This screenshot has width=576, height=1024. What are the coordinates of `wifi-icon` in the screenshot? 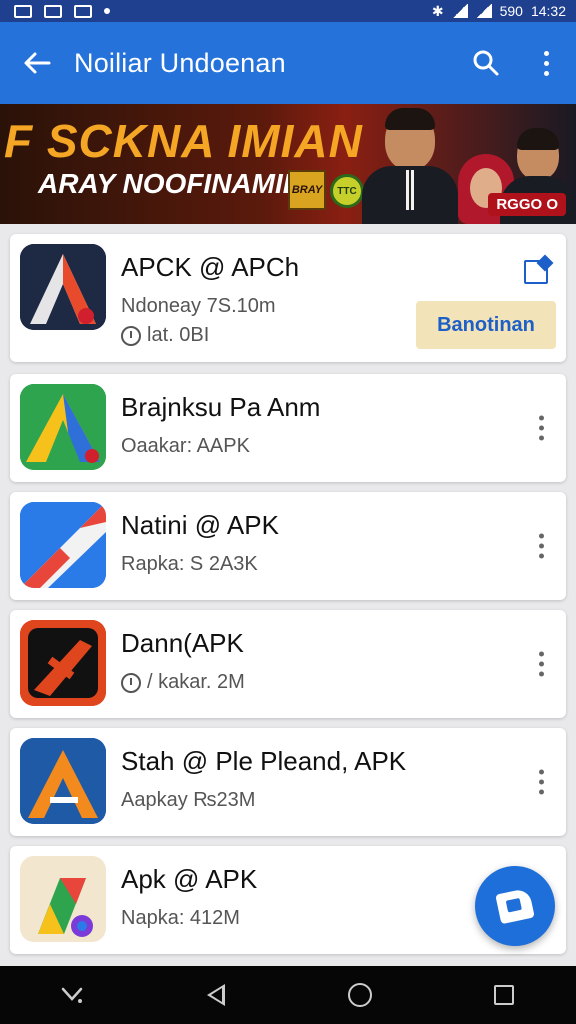 It's located at (483, 11).